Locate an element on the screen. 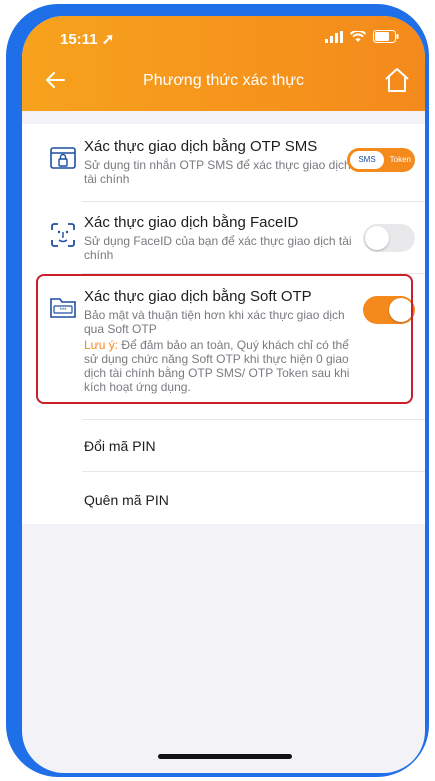 The height and width of the screenshot is (781, 435). token-option: Token is located at coordinates (400, 160).